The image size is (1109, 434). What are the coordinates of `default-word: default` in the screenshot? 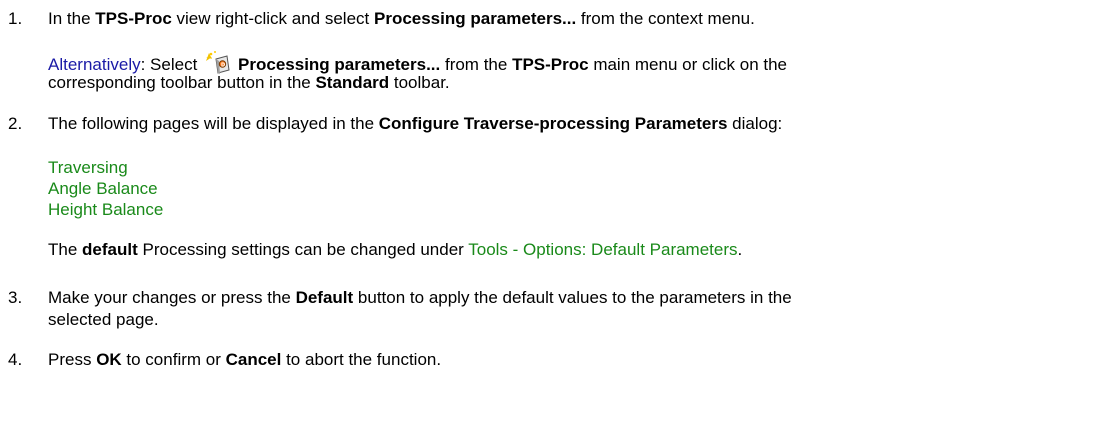 It's located at (110, 249).